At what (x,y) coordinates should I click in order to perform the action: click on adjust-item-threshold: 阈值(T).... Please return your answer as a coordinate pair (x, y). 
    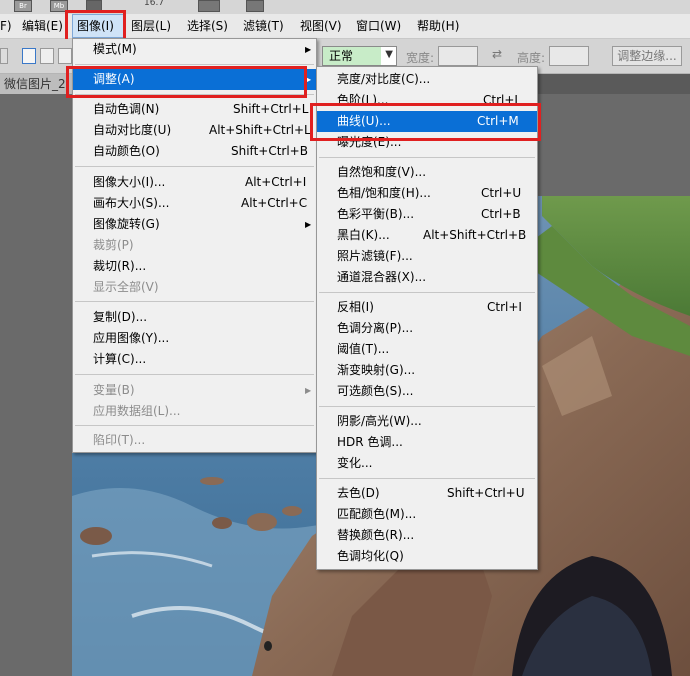
    Looking at the image, I should click on (427, 349).